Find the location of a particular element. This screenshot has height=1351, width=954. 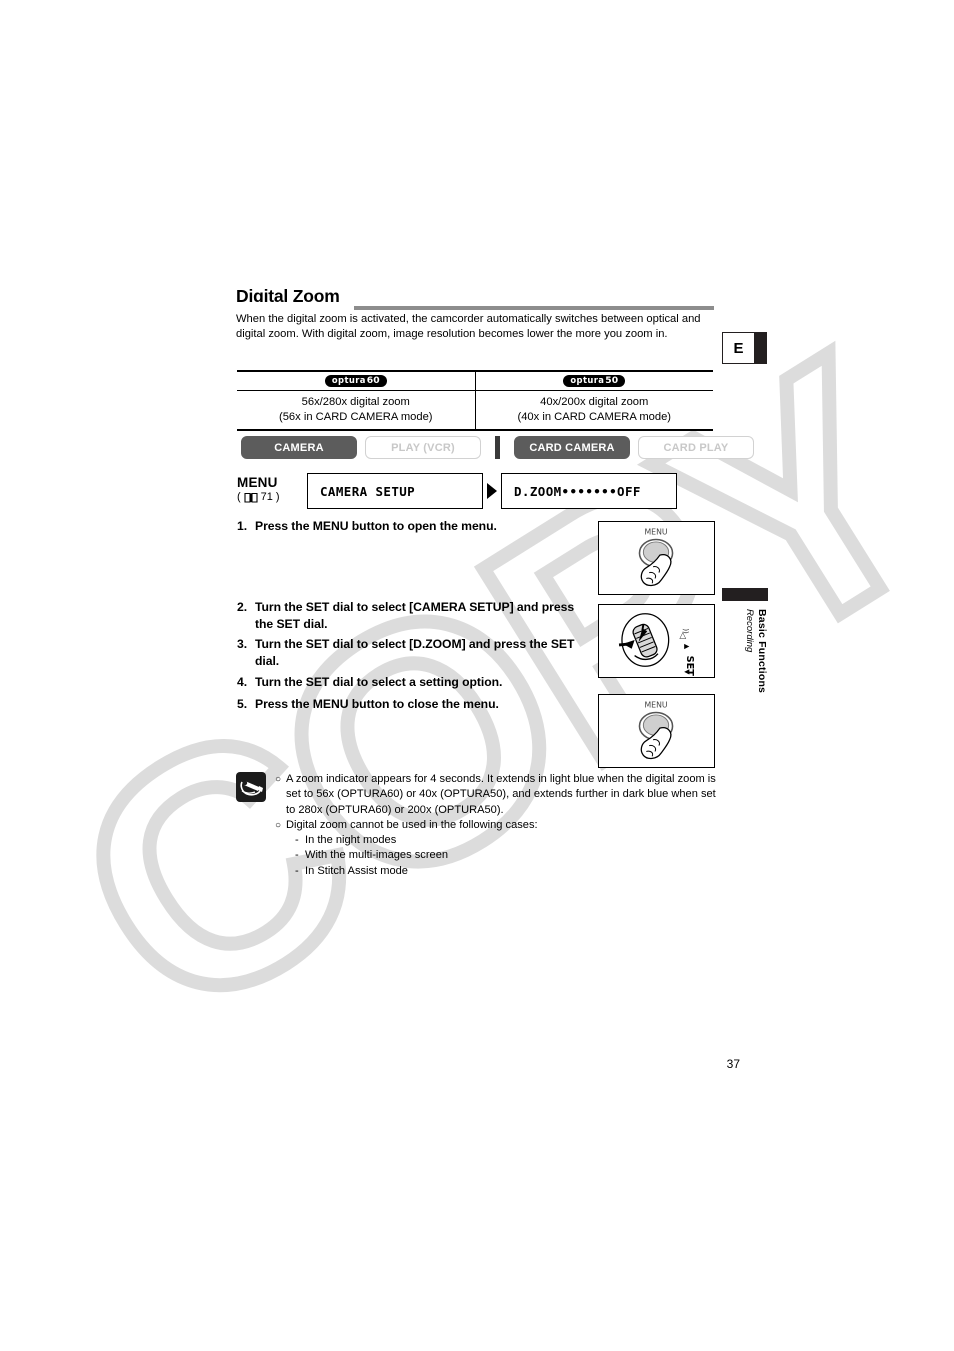

arrow-right-icon is located at coordinates (492, 491).